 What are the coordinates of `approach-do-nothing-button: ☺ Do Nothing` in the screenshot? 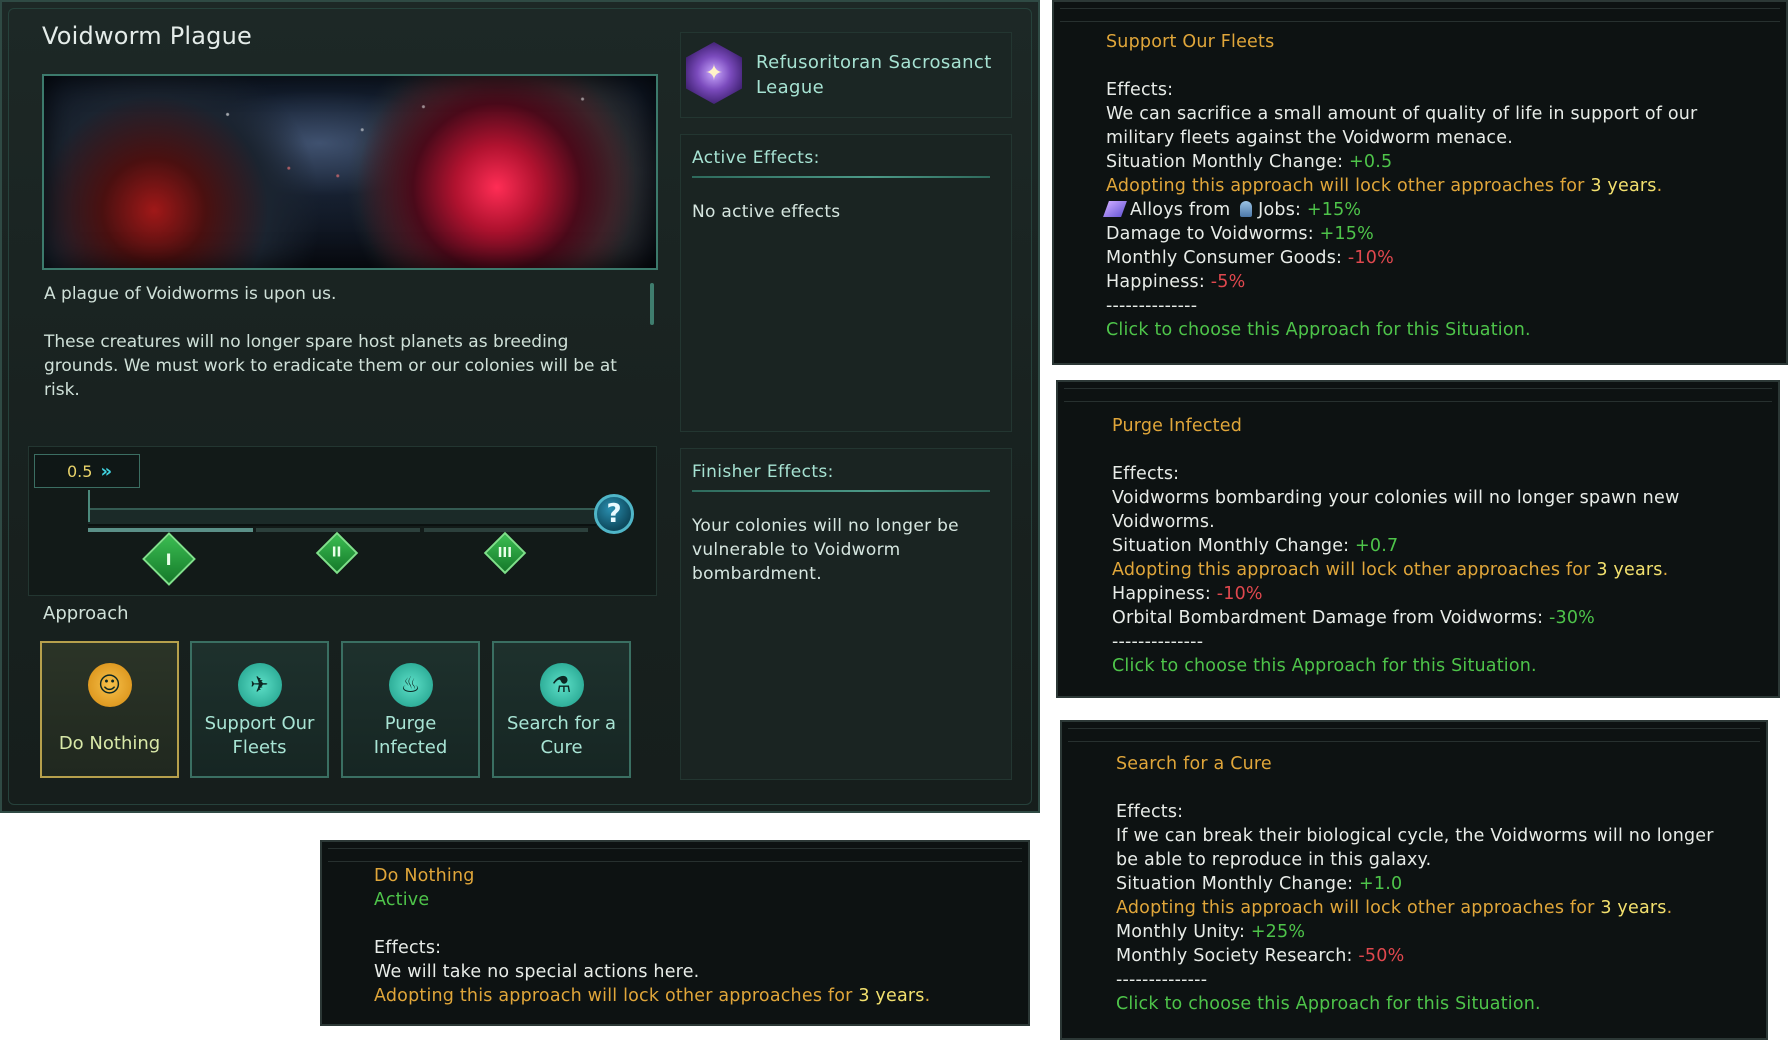 It's located at (109, 709).